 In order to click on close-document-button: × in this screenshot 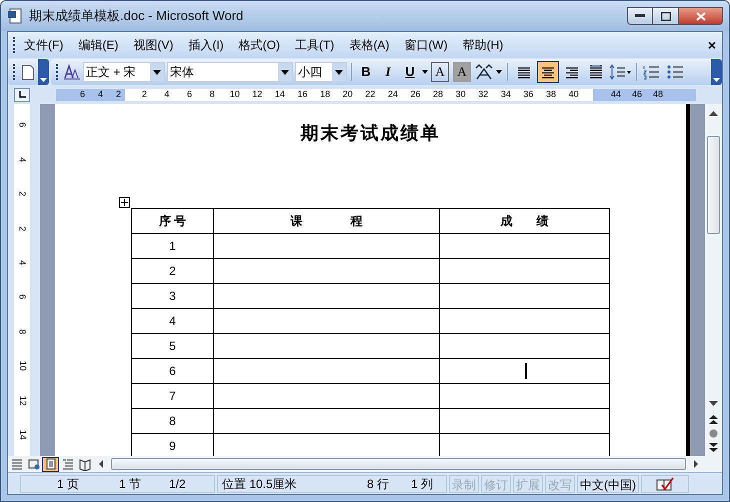, I will do `click(712, 45)`.